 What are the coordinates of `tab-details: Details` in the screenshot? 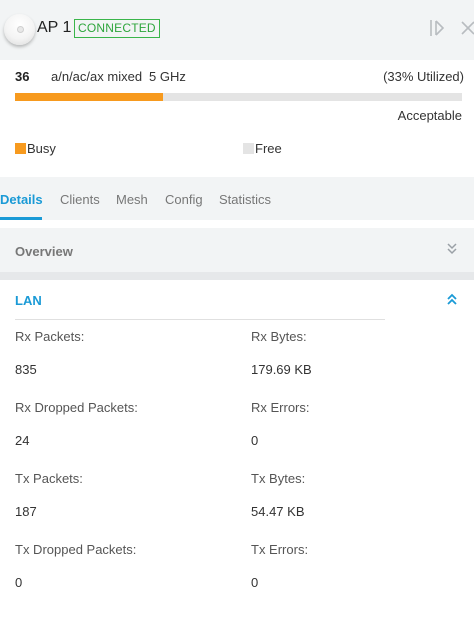 It's located at (21, 199).